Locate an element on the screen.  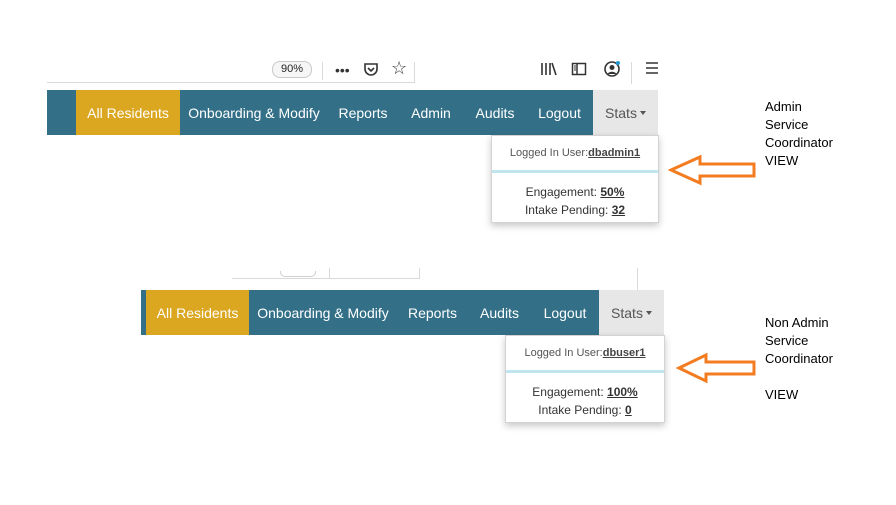
intake-pending-value-link: 32 is located at coordinates (618, 210).